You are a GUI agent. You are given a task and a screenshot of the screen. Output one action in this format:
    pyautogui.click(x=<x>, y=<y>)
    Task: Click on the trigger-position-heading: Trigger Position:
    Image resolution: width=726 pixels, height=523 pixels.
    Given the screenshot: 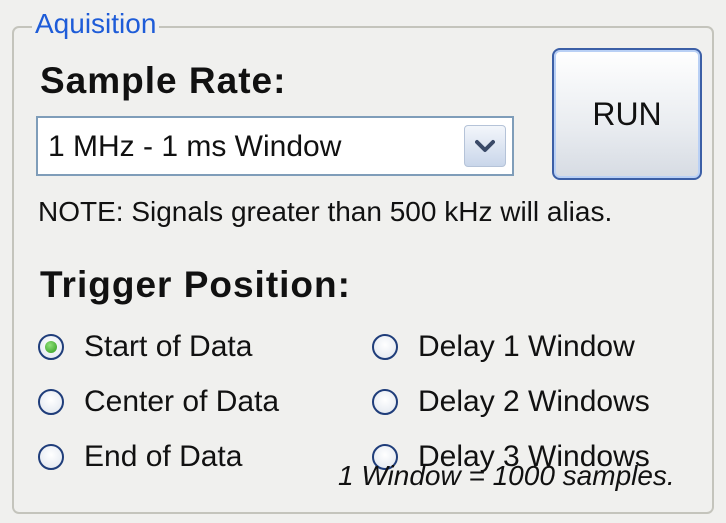 What is the action you would take?
    pyautogui.click(x=195, y=284)
    